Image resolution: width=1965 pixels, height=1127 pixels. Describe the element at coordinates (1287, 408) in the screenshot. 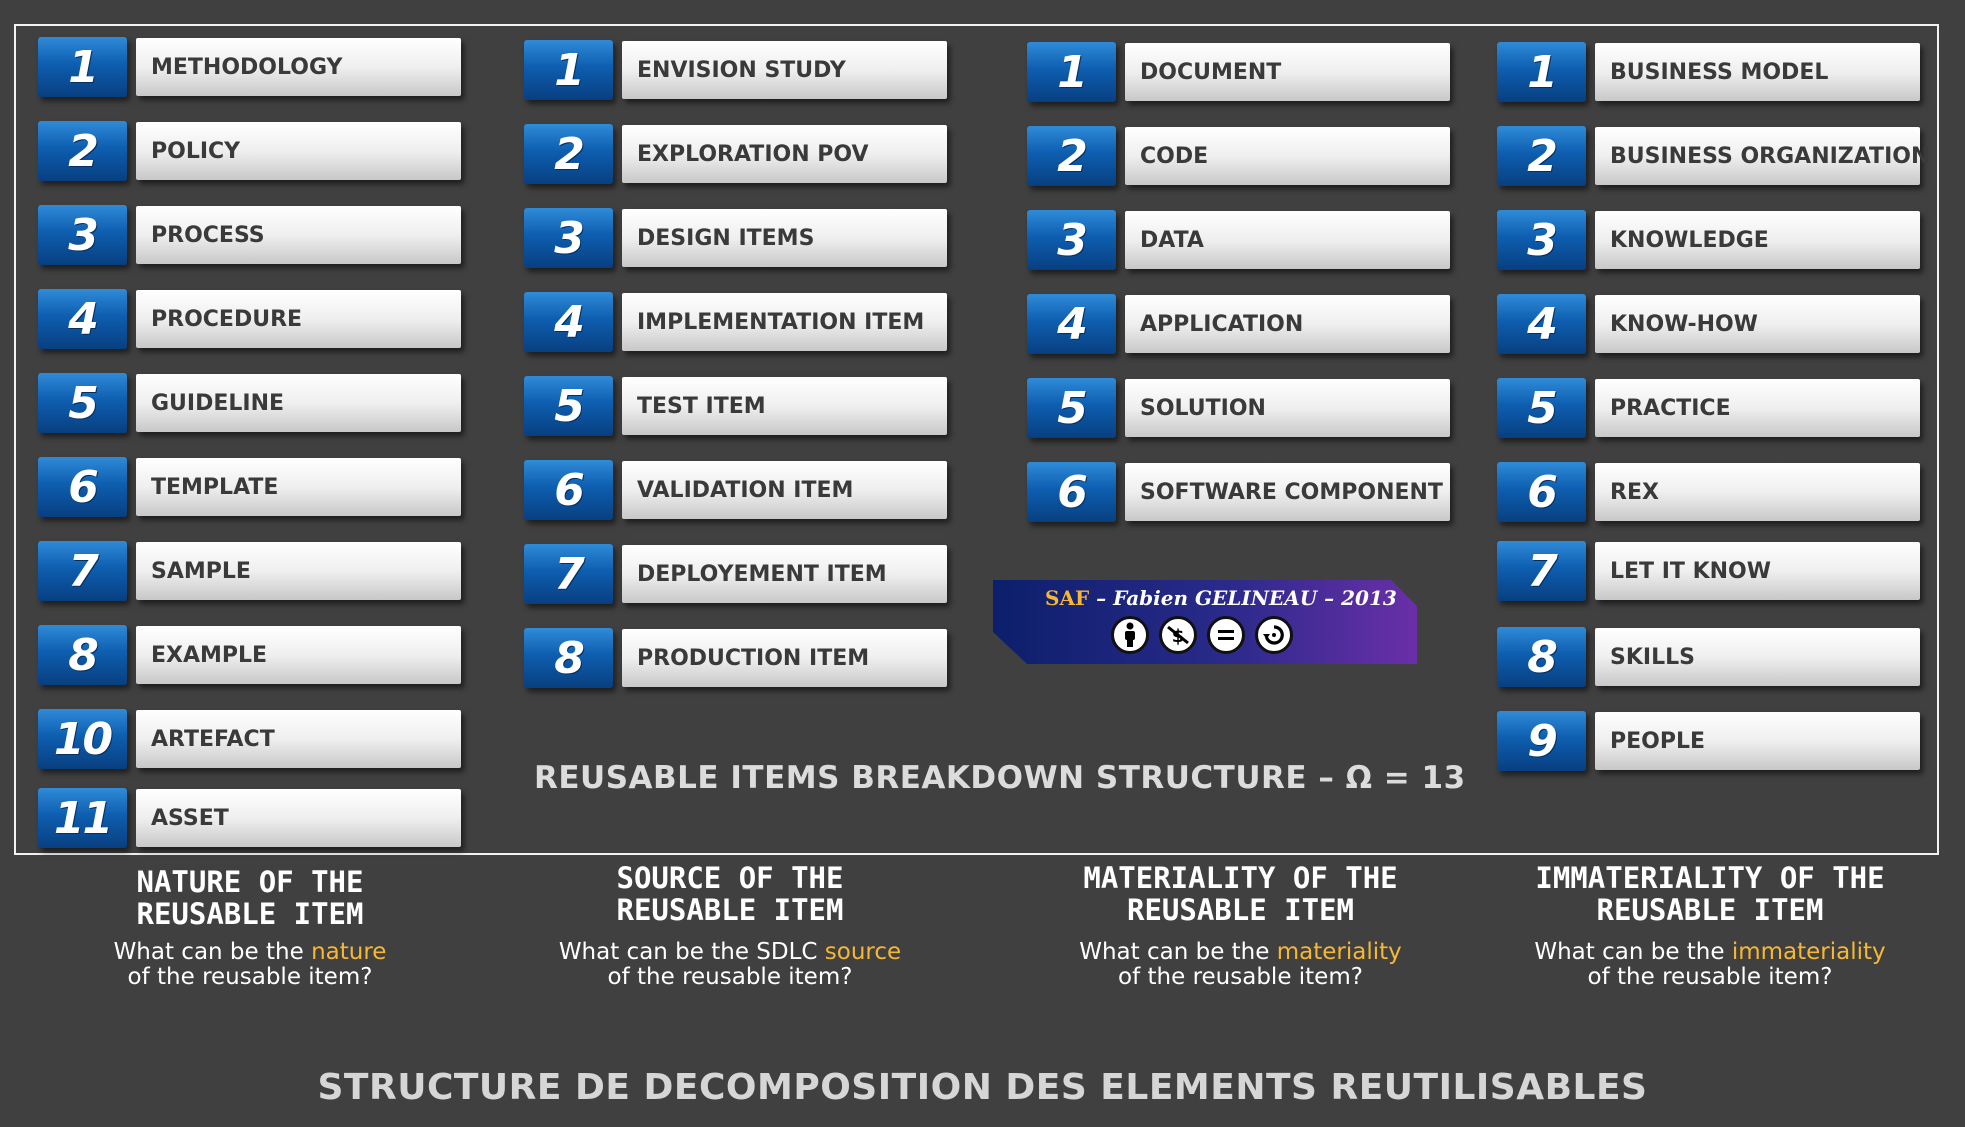

I see `item-label: SOLUTION` at that location.